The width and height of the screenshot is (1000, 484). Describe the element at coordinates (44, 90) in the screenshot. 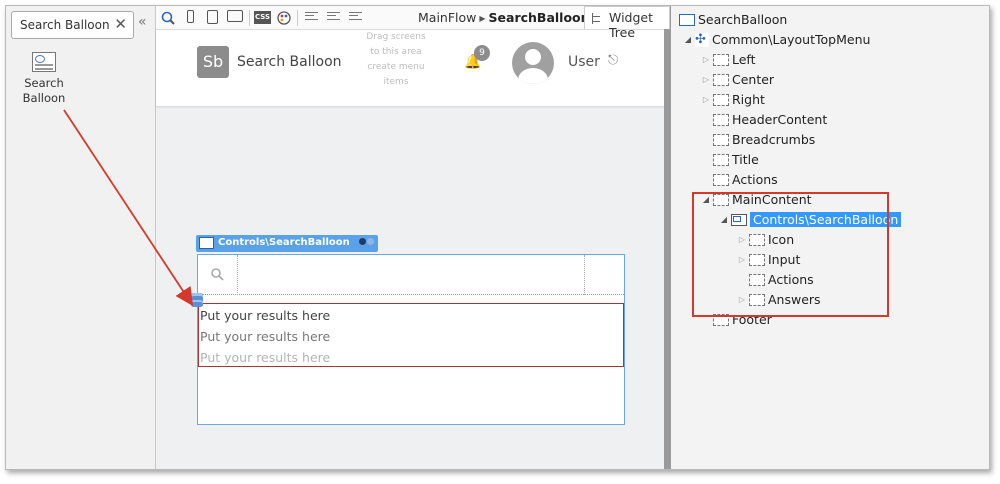

I see `toolbox-widget-label: Search Balloon` at that location.